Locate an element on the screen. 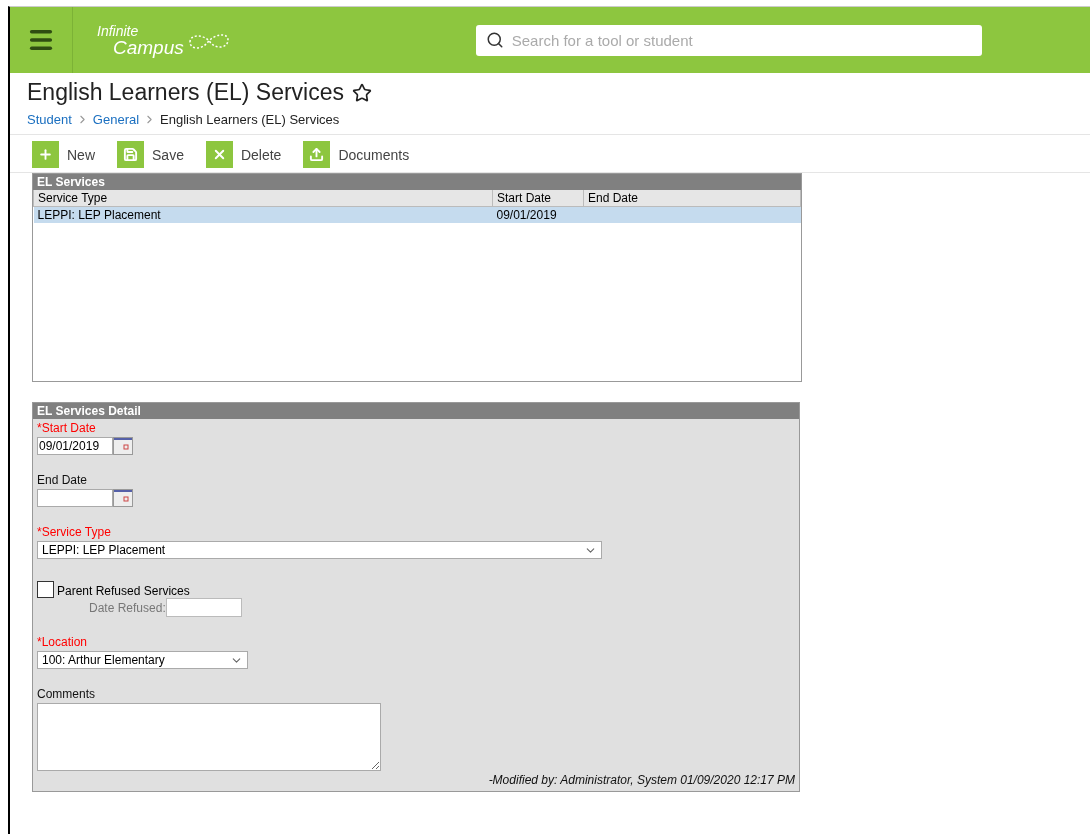  comments-field is located at coordinates (209, 737).